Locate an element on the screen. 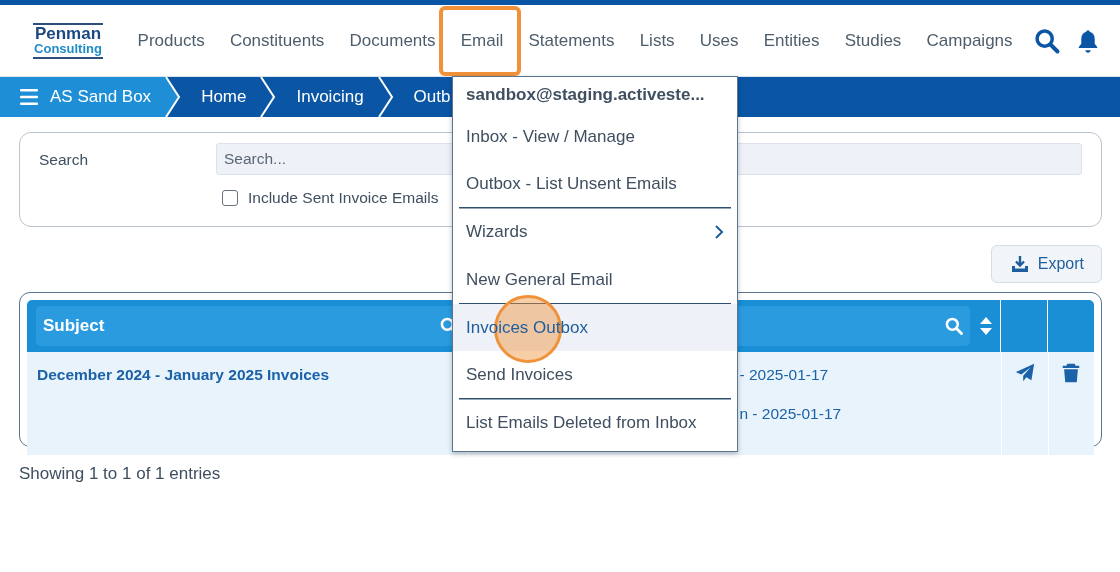 This screenshot has width=1120, height=572. company-logo: Penman Consulting is located at coordinates (68, 40).